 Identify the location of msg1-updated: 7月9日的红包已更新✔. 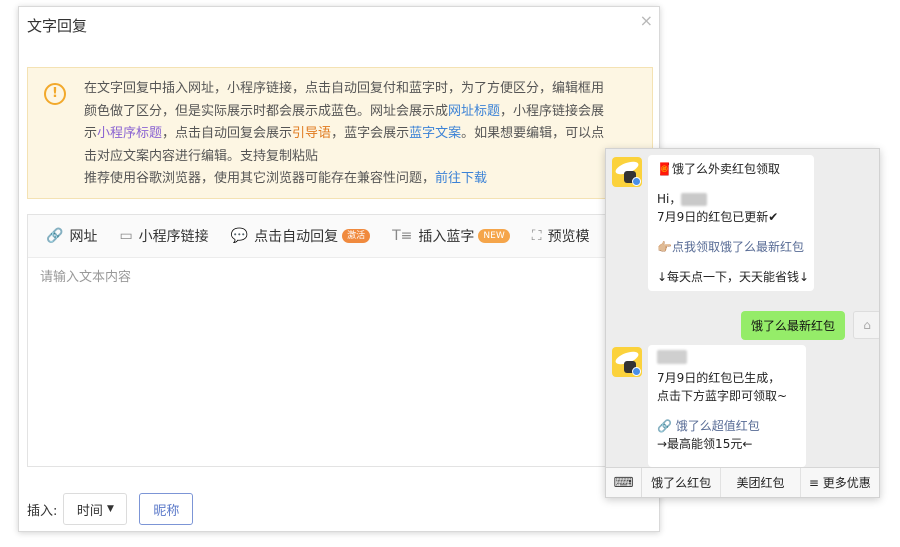
(718, 217).